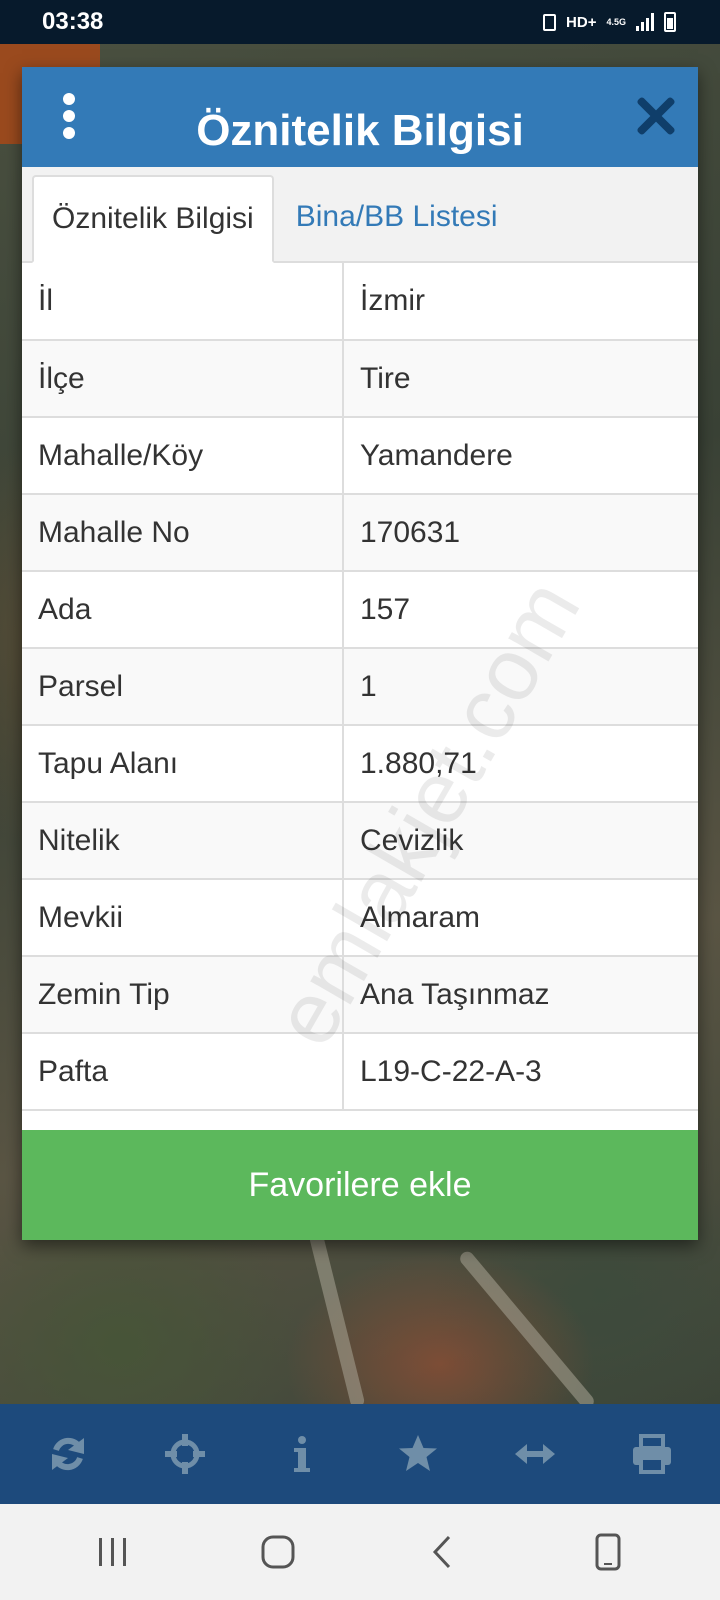 This screenshot has height=1600, width=720. Describe the element at coordinates (360, 1454) in the screenshot. I see `map-toolbar` at that location.